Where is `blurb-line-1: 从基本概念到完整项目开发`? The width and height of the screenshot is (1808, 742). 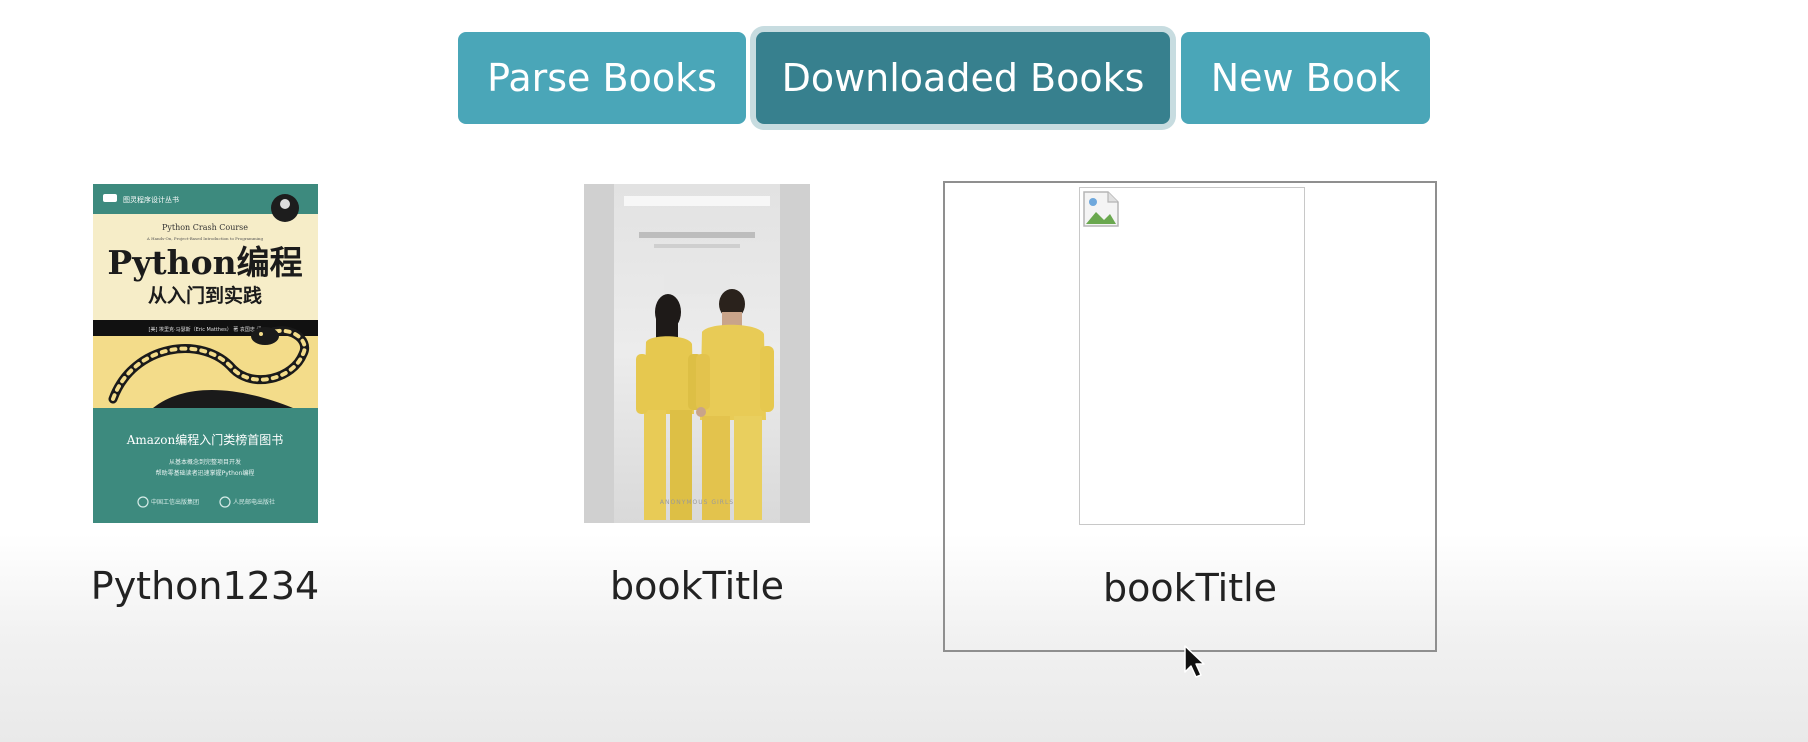 blurb-line-1: 从基本概念到完整项目开发 is located at coordinates (205, 462).